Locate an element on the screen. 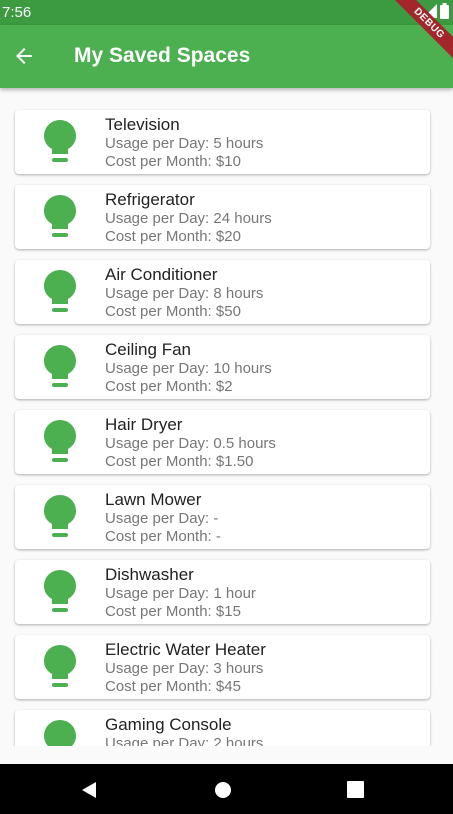  appliance-name: Refrigerator is located at coordinates (150, 199).